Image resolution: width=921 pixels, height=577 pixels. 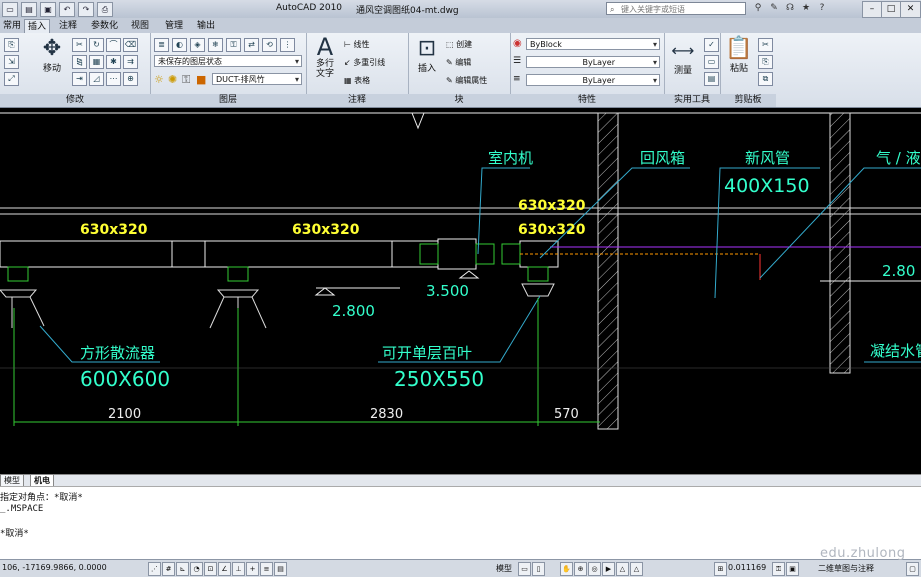 I want to click on communication-icon: ✎, so click(x=774, y=8).